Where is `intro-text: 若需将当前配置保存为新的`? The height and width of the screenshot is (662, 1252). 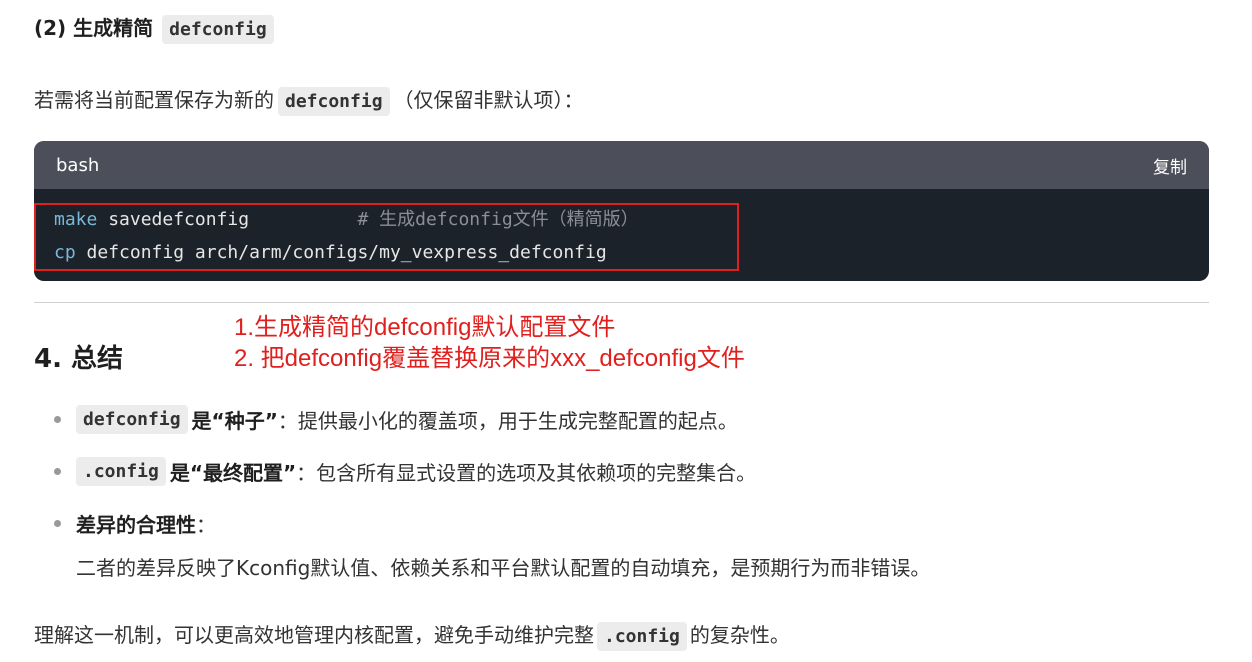
intro-text: 若需将当前配置保存为新的 is located at coordinates (154, 100).